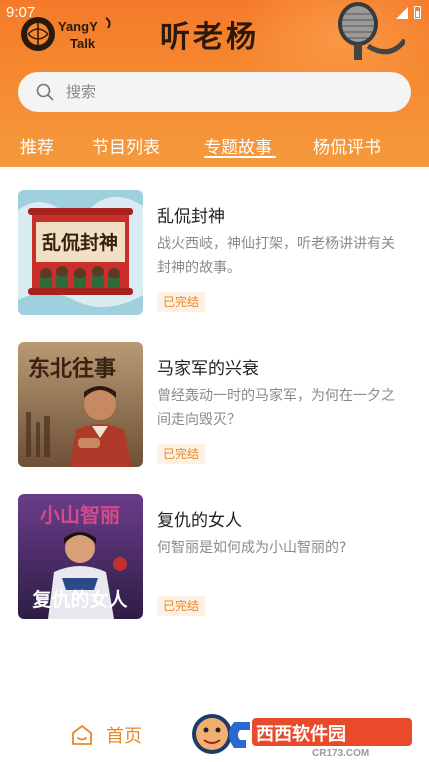  What do you see at coordinates (72, 369) in the screenshot?
I see `cover-title-text: 东北往事` at bounding box center [72, 369].